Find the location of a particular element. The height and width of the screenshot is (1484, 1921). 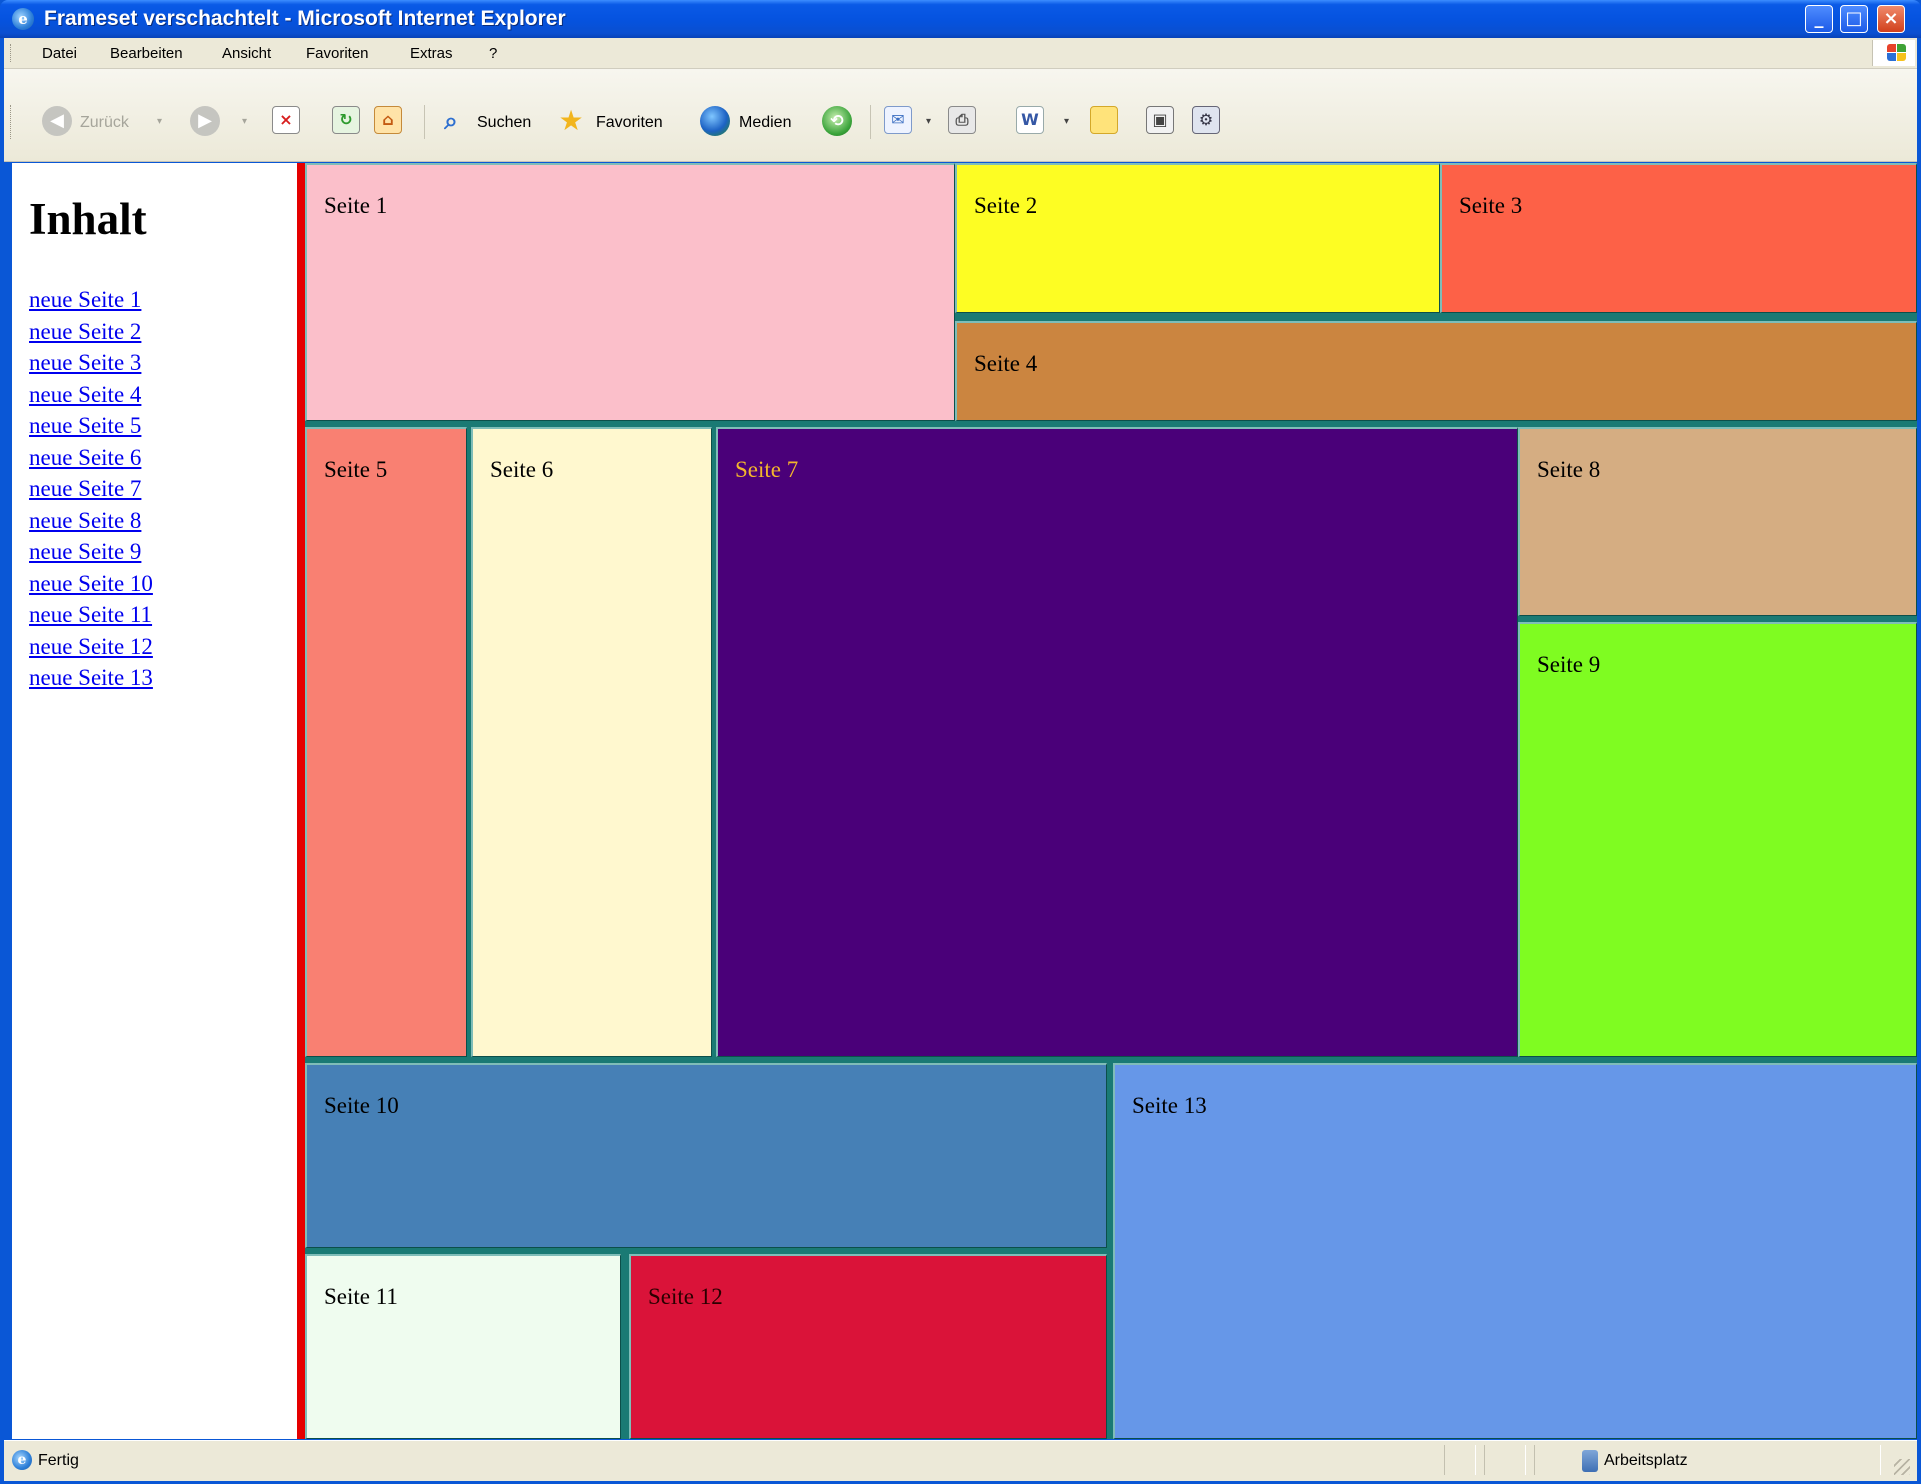

windows-logo-icon is located at coordinates (1893, 53).